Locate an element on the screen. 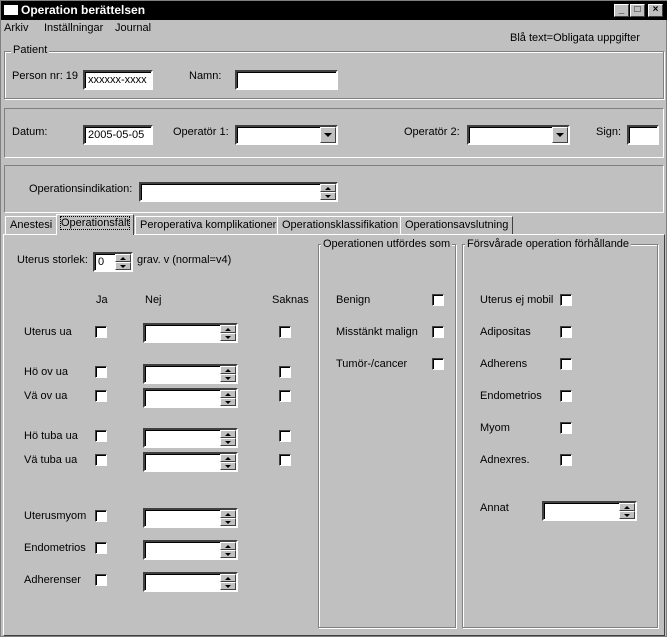 This screenshot has width=667, height=637. ja-checkbox-ho-ov-ua is located at coordinates (101, 372).